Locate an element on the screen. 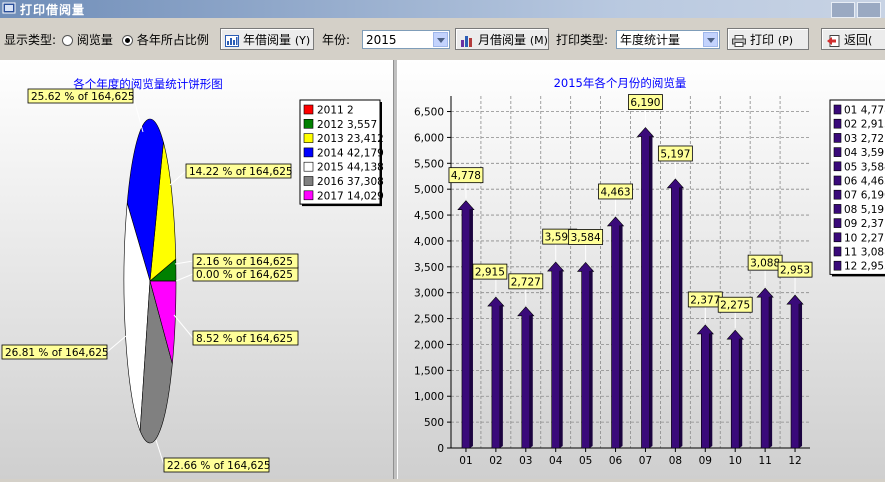 This screenshot has width=885, height=482. slice-label-2015: 26.81 % of 164,625 is located at coordinates (57, 353).